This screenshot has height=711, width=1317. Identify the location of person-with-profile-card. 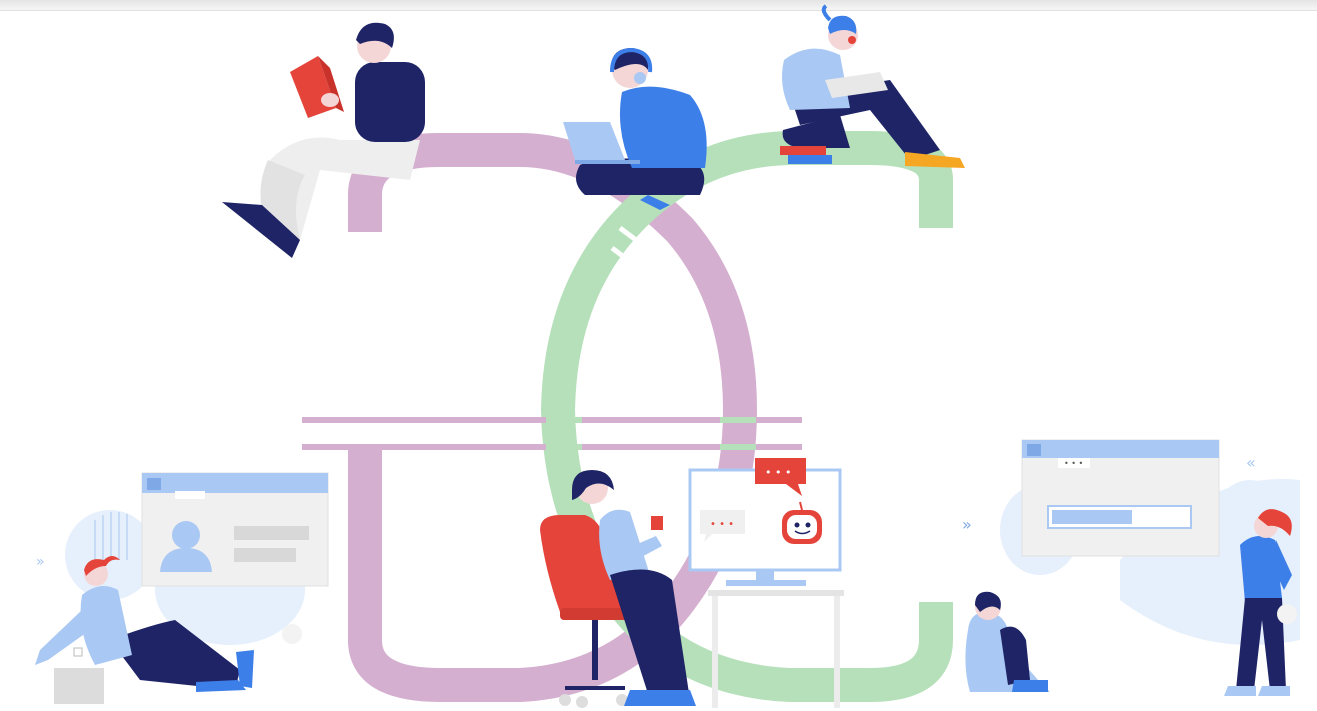
(182, 588).